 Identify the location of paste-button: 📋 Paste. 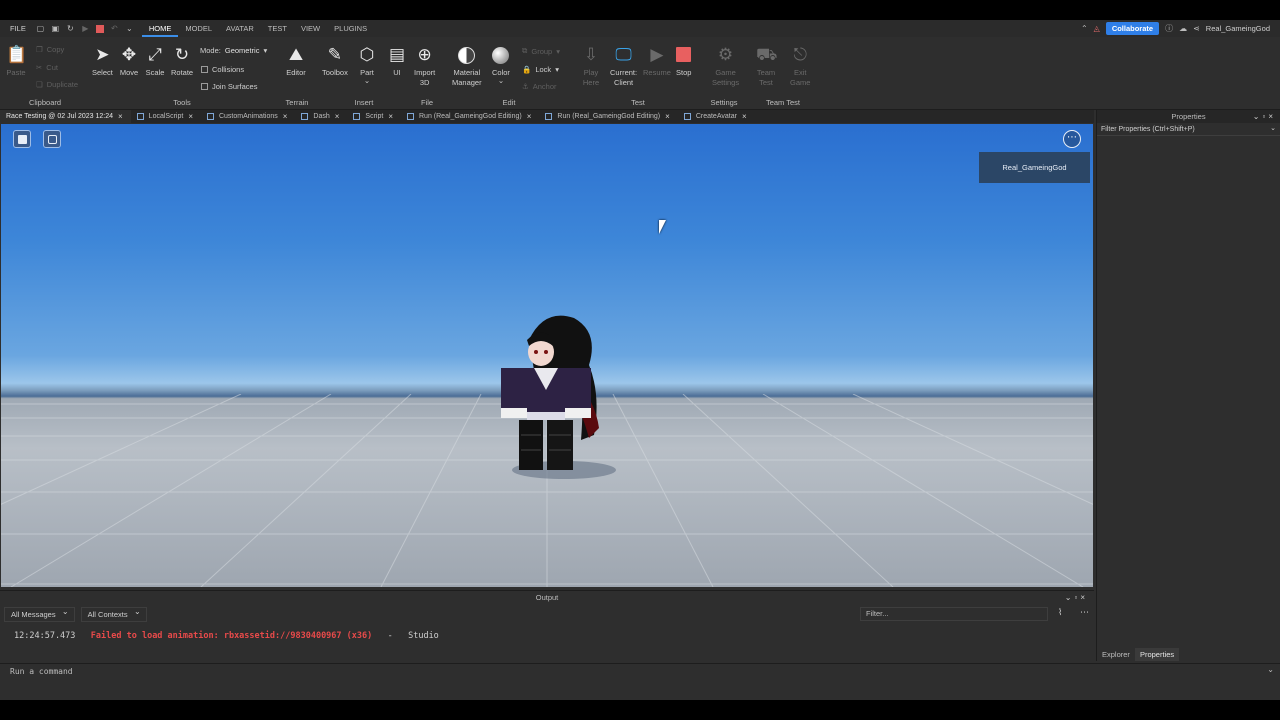
(16, 61).